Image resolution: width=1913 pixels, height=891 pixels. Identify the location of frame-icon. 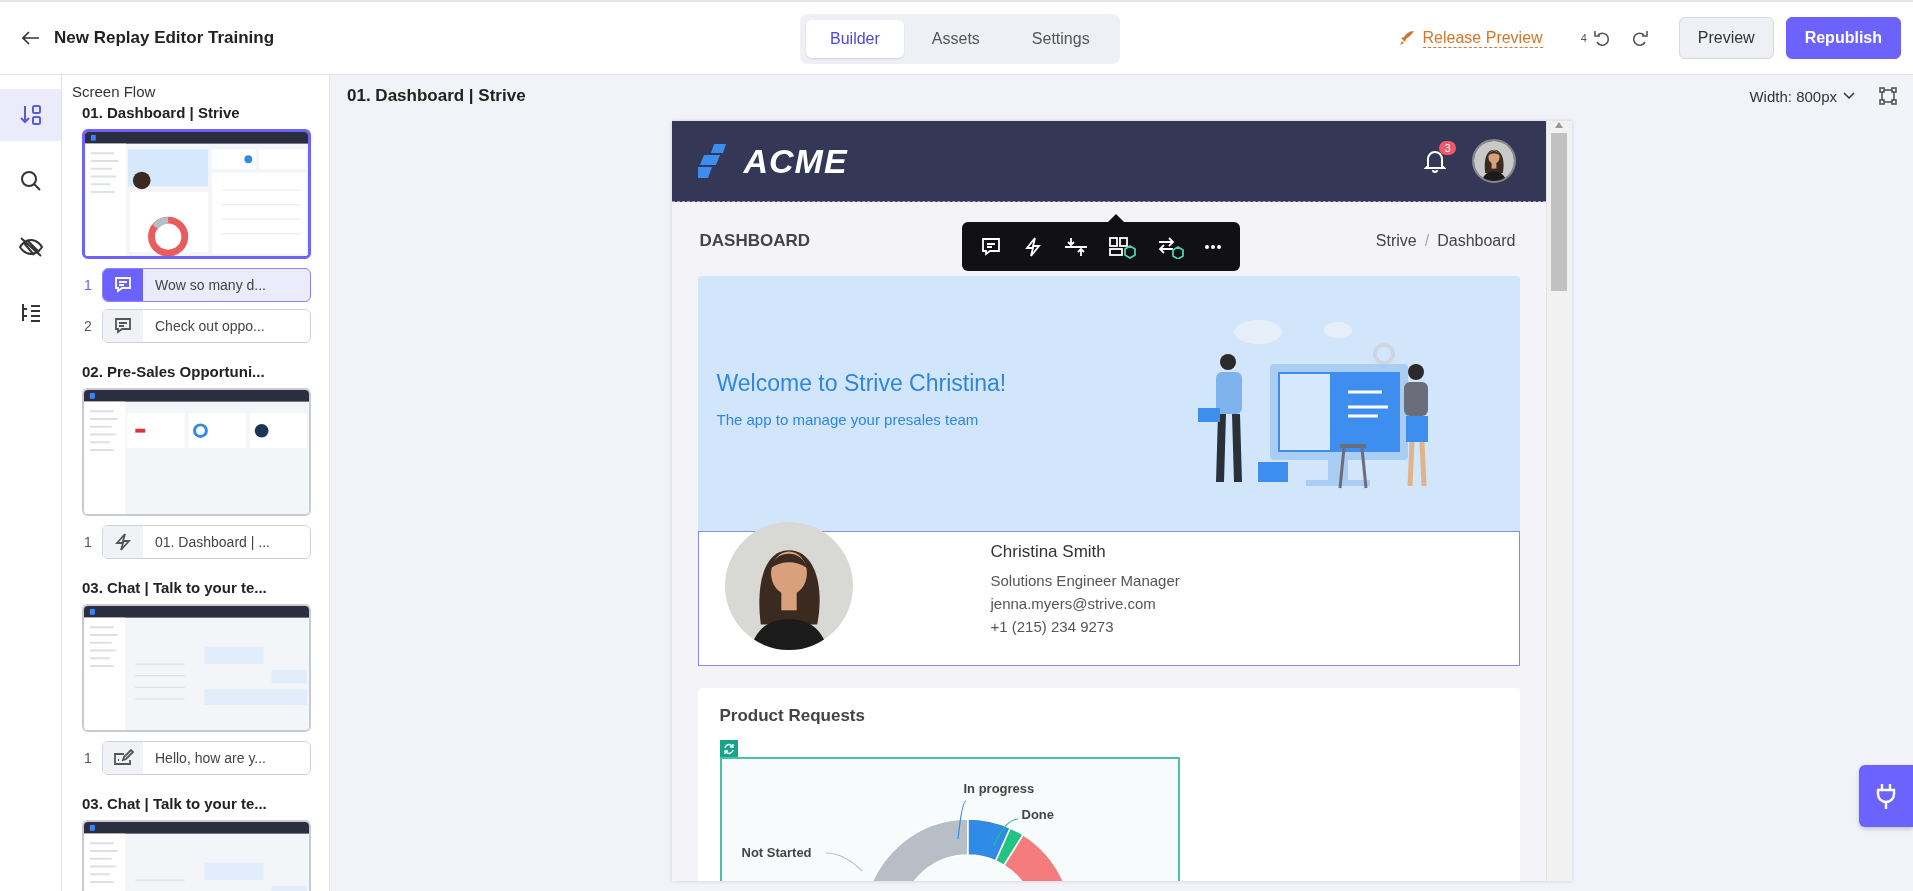
(1888, 96).